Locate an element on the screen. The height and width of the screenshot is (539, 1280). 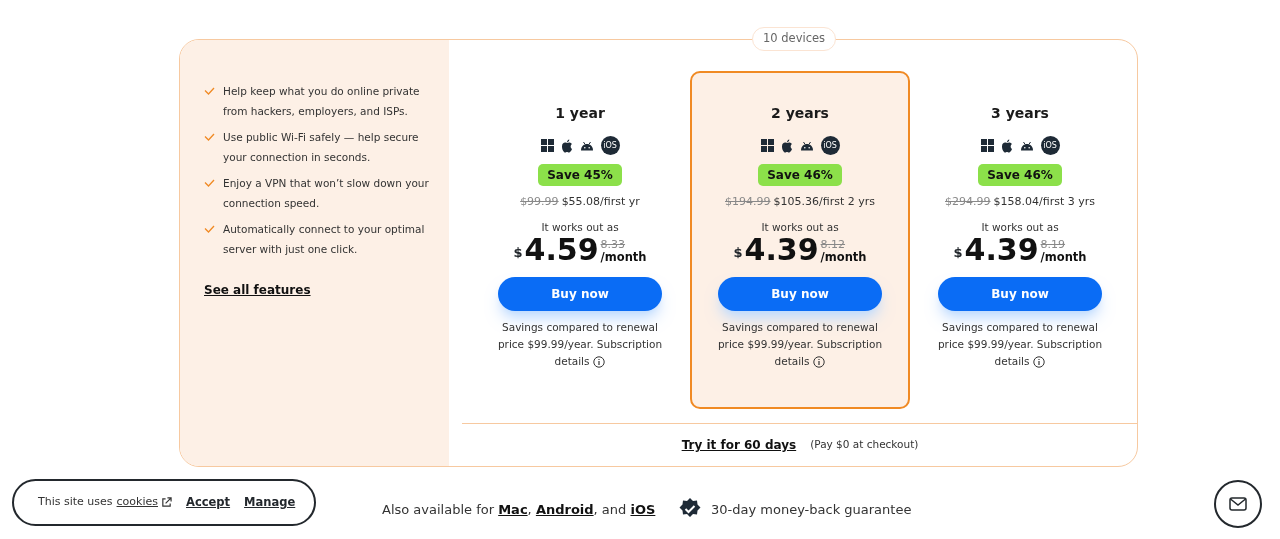
old-monthly-price: 8.33 is located at coordinates (613, 245).